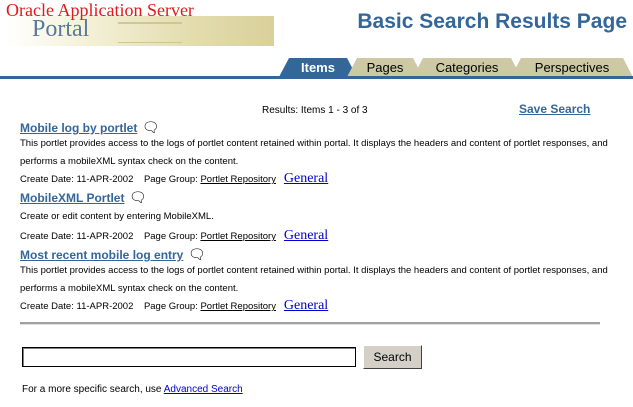 The width and height of the screenshot is (633, 407). I want to click on tab-items-label: Items, so click(318, 67).